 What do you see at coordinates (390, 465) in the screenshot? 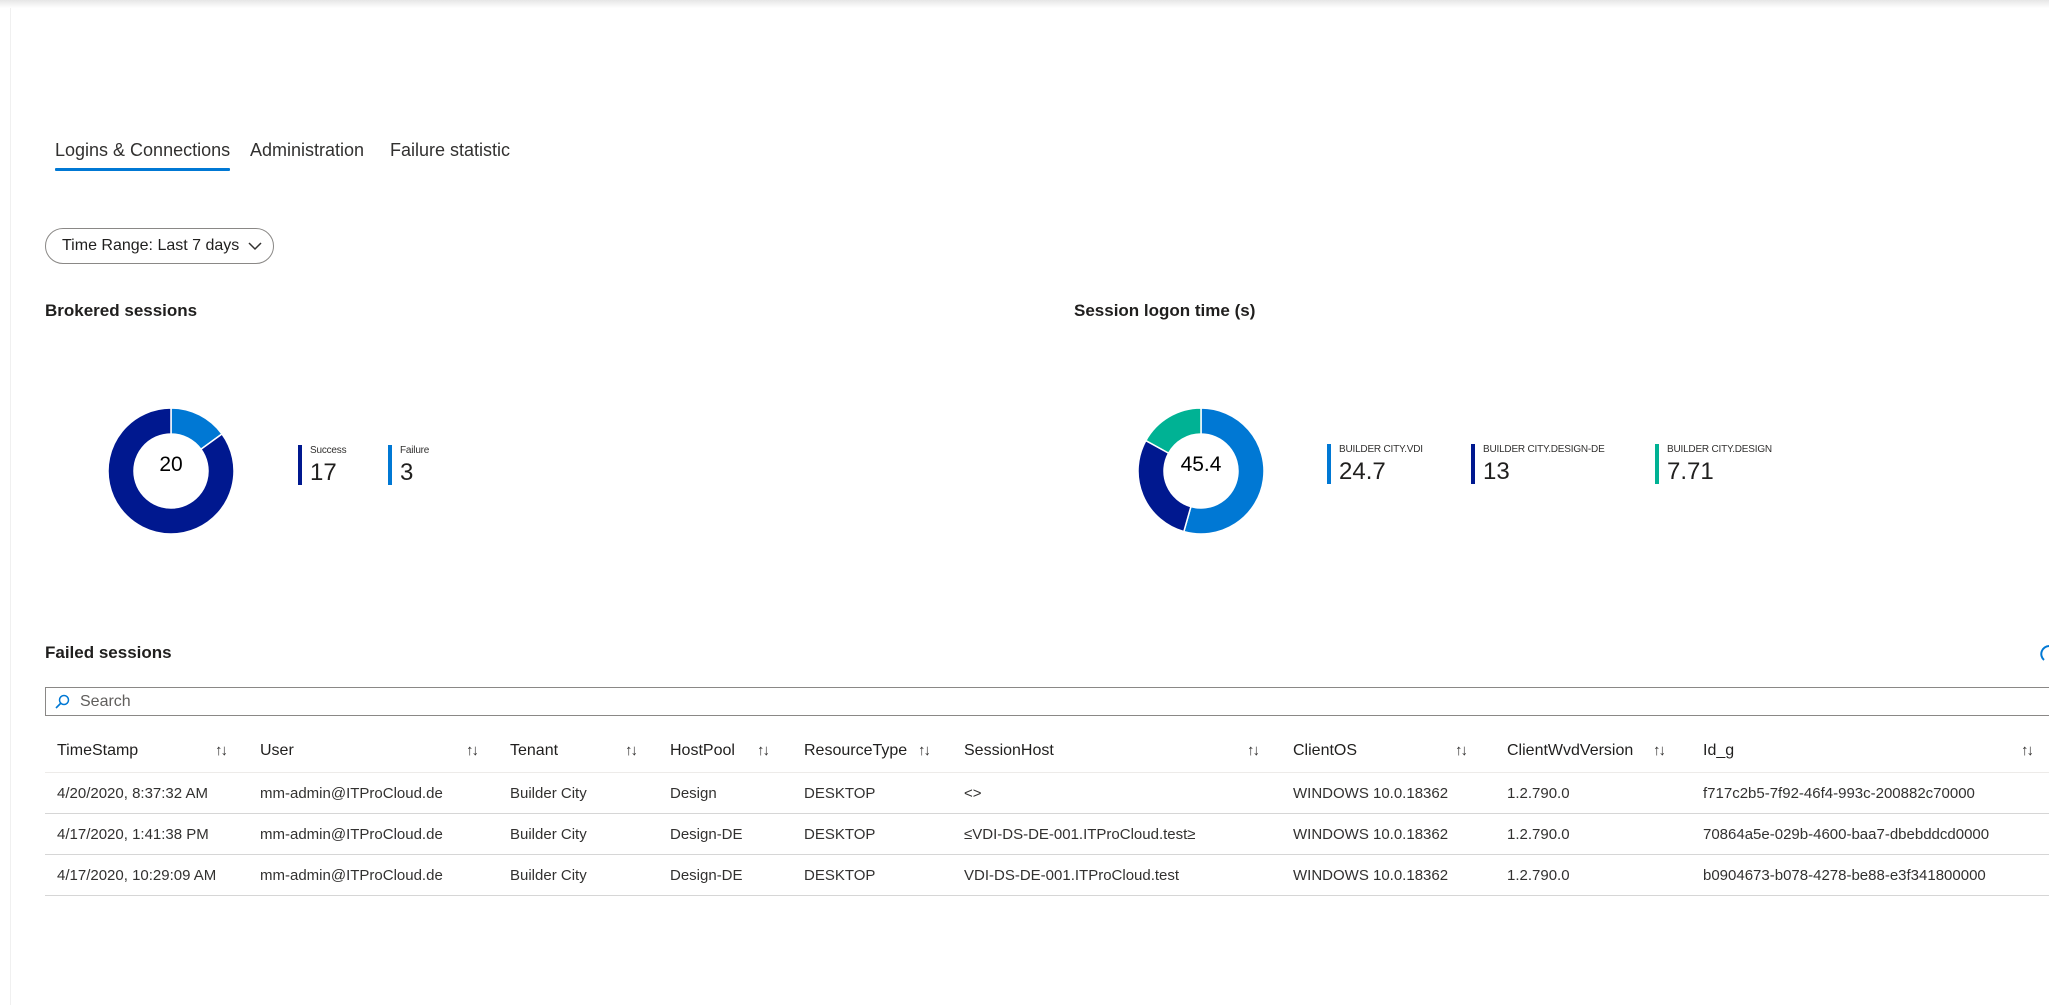
I see `legend-failure-swatch` at bounding box center [390, 465].